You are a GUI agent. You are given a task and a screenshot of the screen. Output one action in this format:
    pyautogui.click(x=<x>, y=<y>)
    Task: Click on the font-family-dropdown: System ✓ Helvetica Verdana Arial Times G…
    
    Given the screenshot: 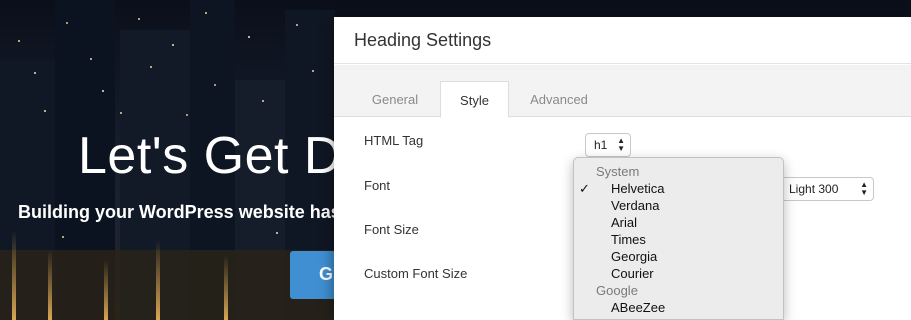 What is the action you would take?
    pyautogui.click(x=678, y=238)
    